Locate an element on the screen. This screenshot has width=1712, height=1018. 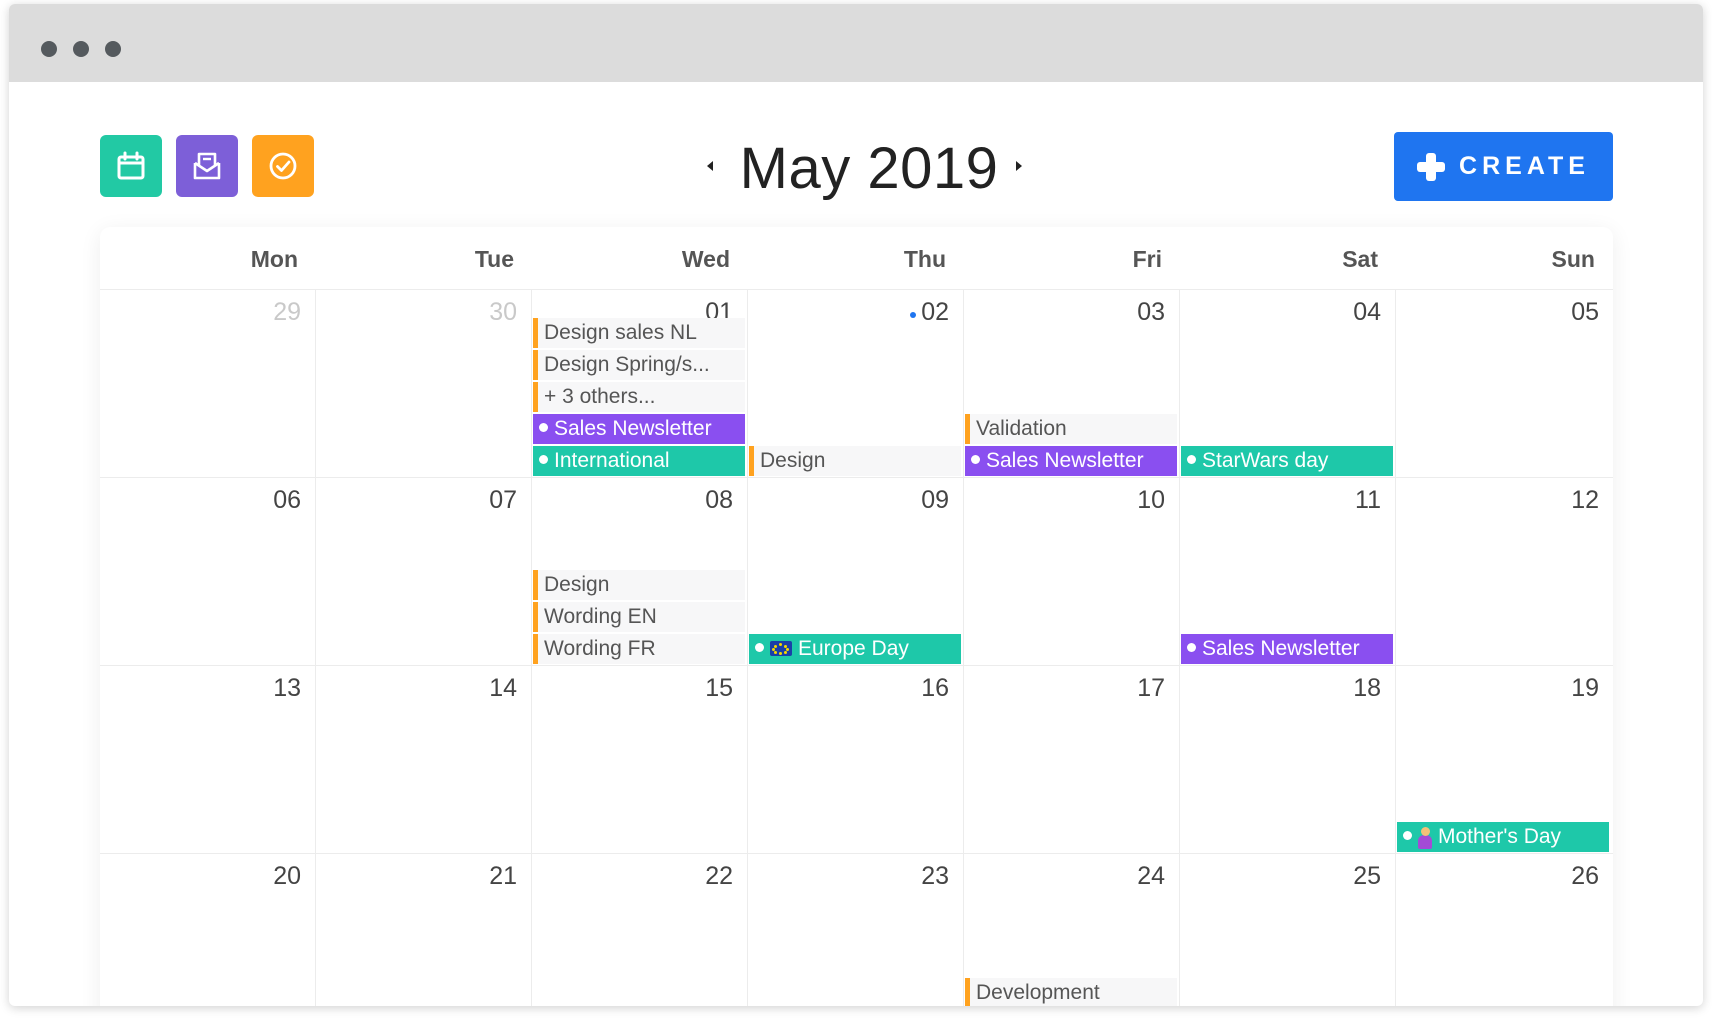
day-cell: 09 Europe Day is located at coordinates (856, 572).